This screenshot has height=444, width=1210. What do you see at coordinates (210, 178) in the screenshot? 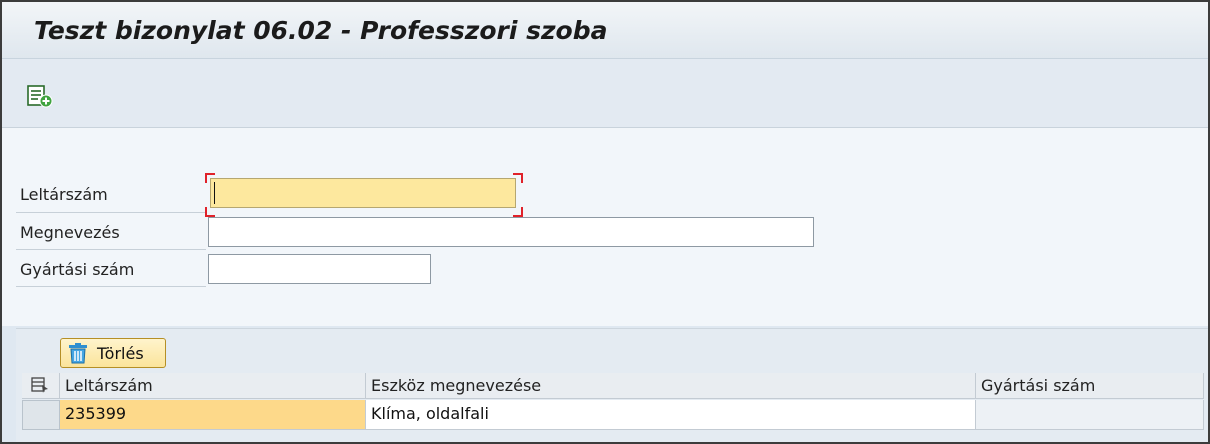
I see `focus-corner-top-left` at bounding box center [210, 178].